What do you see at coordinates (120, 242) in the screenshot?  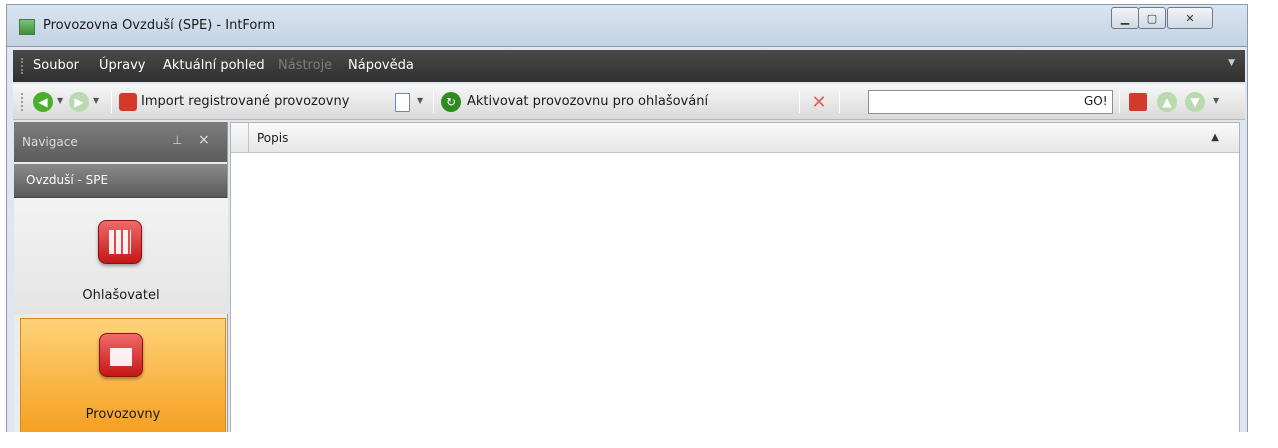 I see `building-icon` at bounding box center [120, 242].